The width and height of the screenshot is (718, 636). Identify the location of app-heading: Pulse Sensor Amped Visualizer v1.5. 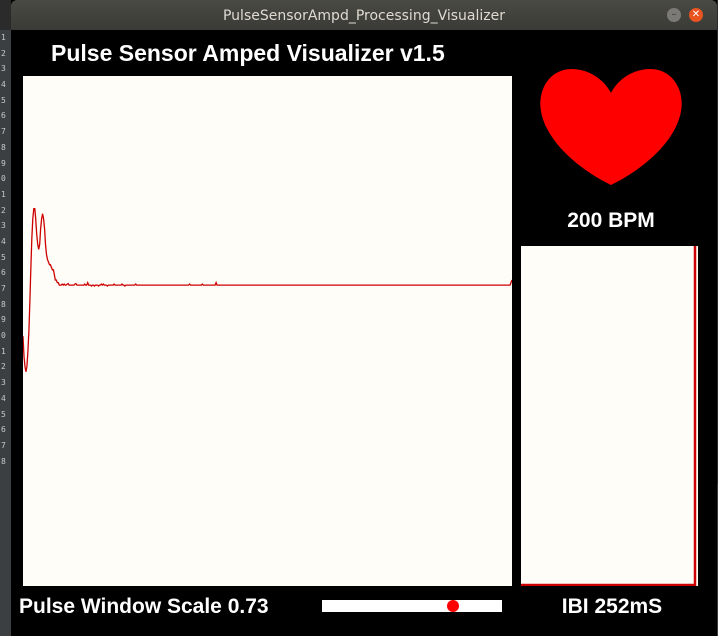
(248, 53).